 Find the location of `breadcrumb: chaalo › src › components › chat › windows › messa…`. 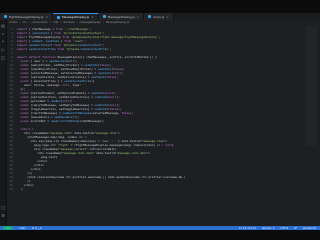

breadcrumb: chaalo › src › components › chat › windows › messa… is located at coordinates (70, 23).